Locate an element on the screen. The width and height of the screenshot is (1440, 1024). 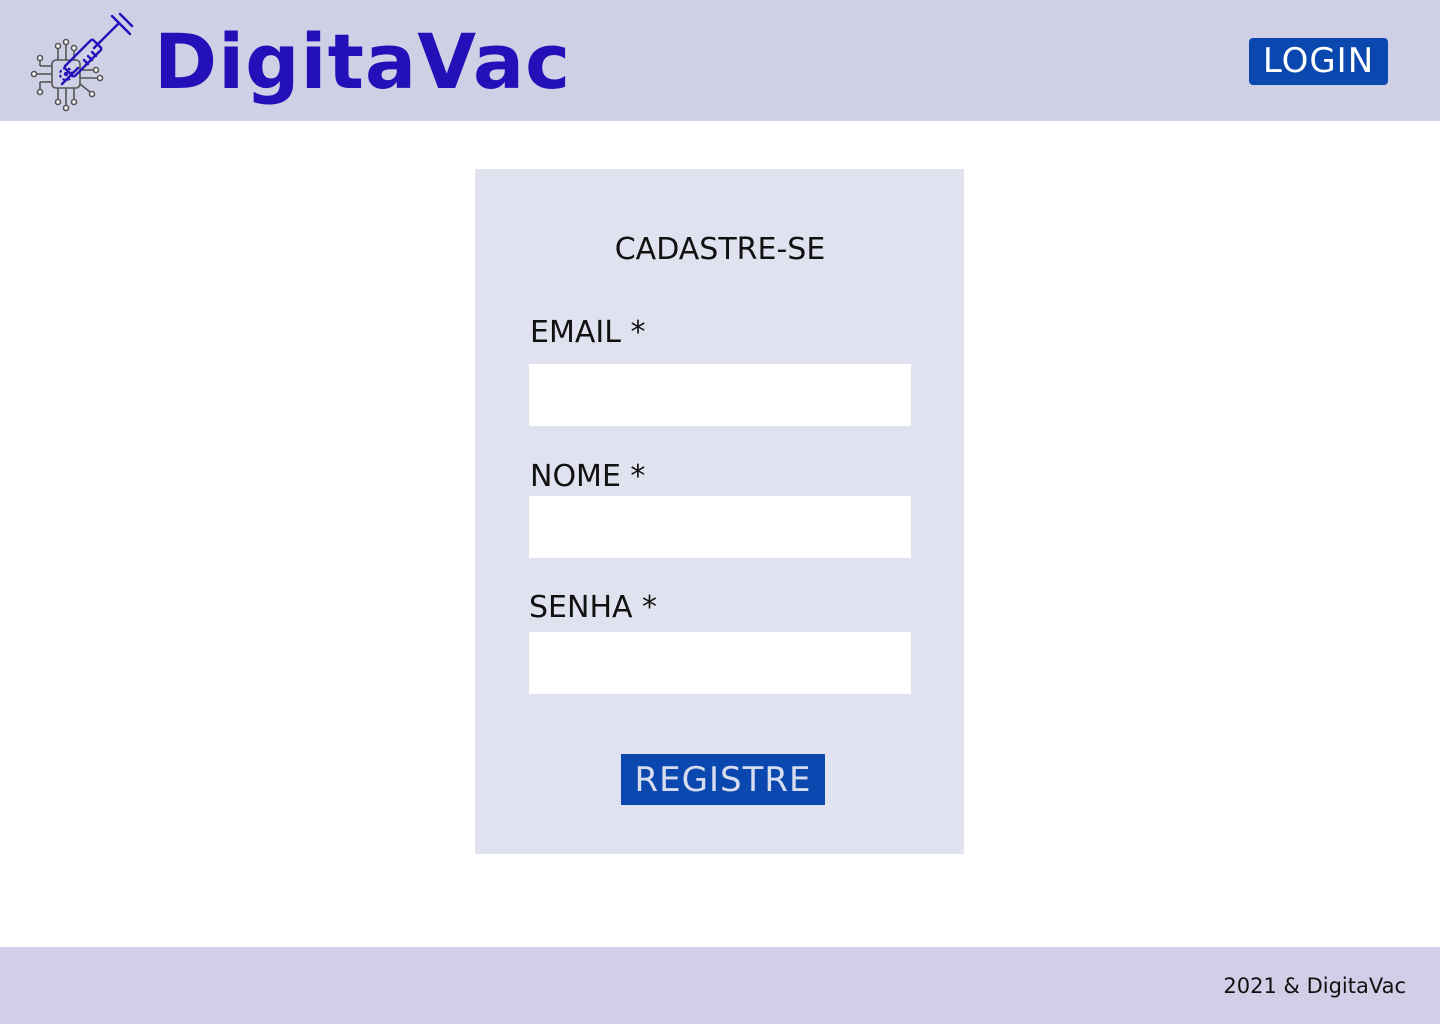
login-button: LOGIN is located at coordinates (1318, 61).